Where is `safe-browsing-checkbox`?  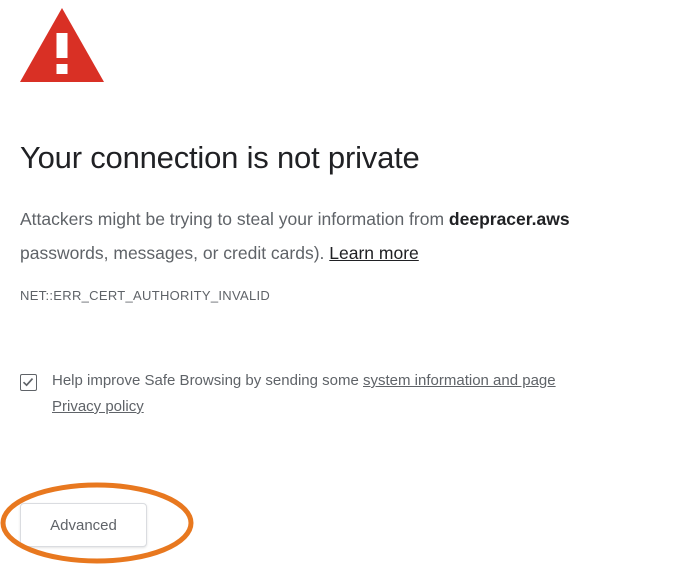
safe-browsing-checkbox is located at coordinates (28, 382).